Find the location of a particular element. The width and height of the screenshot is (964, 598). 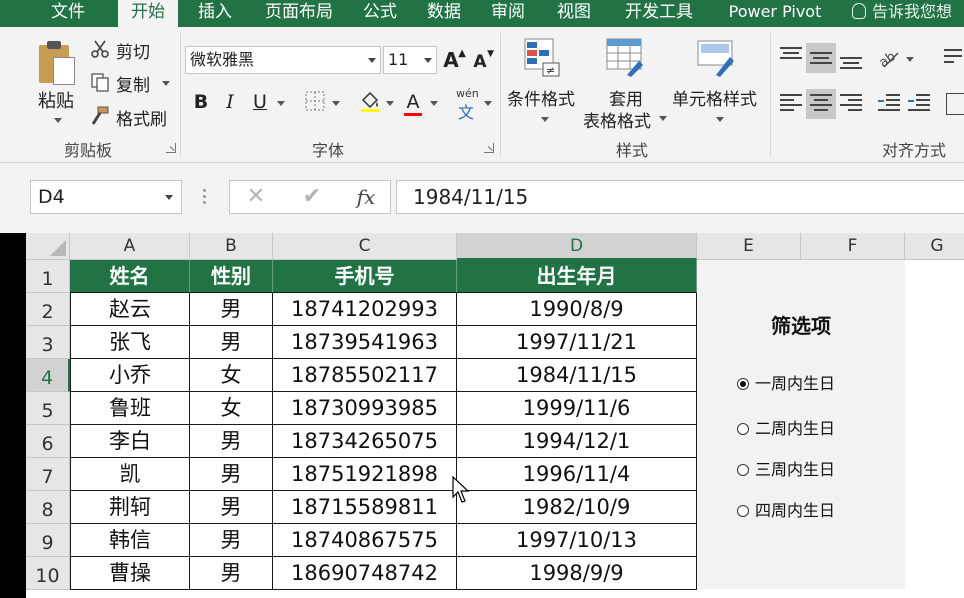

paste-button: 粘贴 is located at coordinates (58, 85).